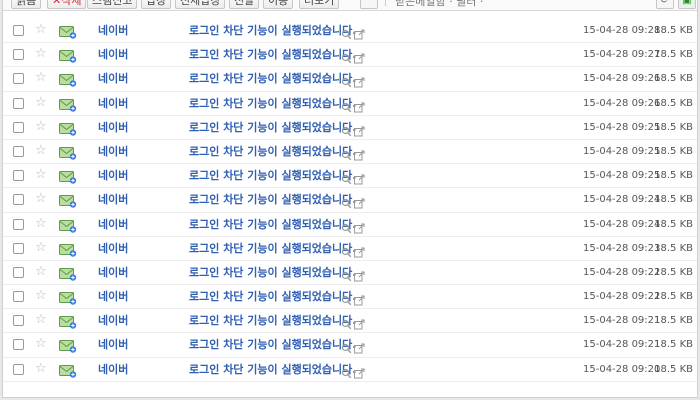 The width and height of the screenshot is (700, 400). What do you see at coordinates (26, 4) in the screenshot?
I see `read-button: 읽음` at bounding box center [26, 4].